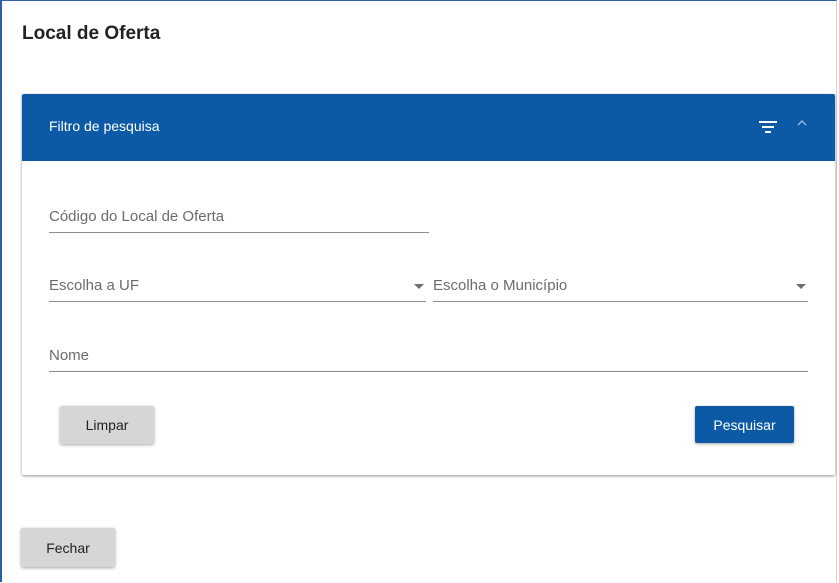 The height and width of the screenshot is (583, 839). Describe the element at coordinates (91, 33) in the screenshot. I see `dialog-title: Local de Oferta` at that location.